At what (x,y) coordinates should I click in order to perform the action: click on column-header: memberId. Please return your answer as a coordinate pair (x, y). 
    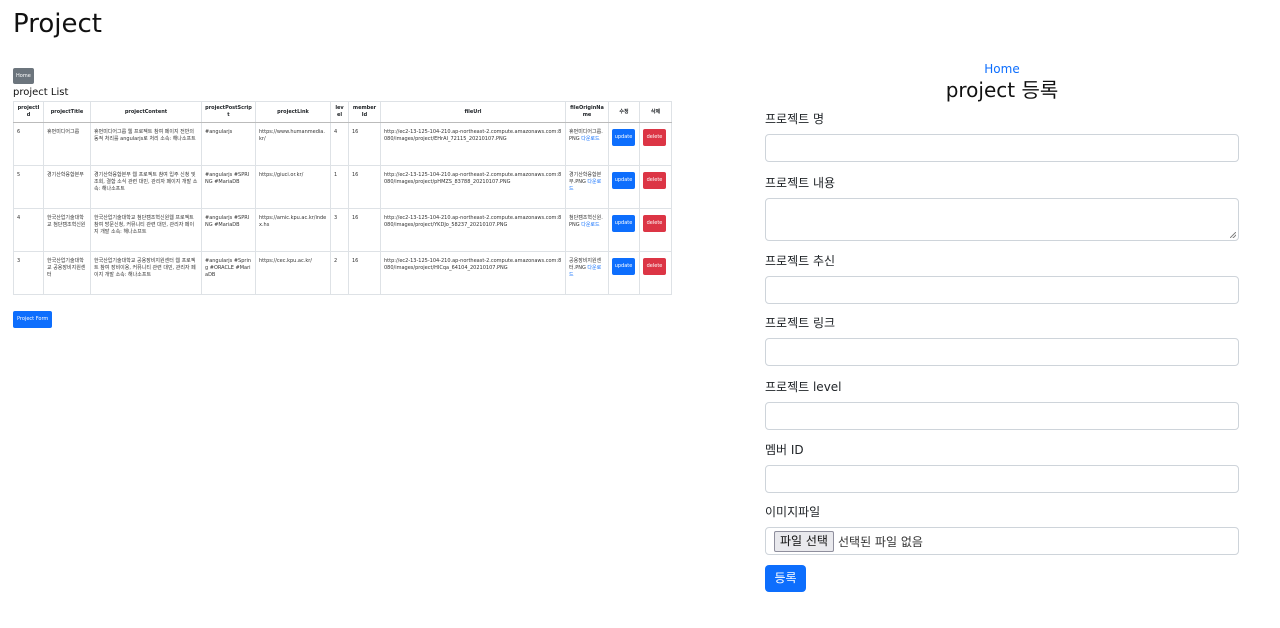
    Looking at the image, I should click on (364, 112).